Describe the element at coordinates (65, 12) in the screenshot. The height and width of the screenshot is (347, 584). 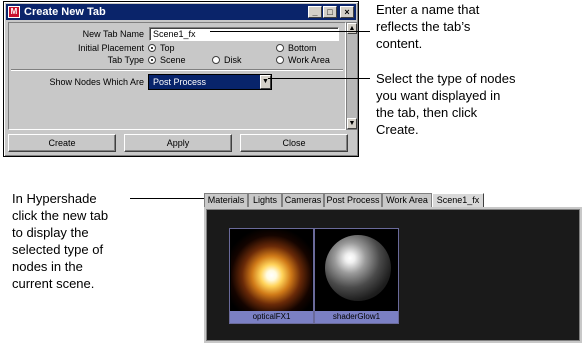
I see `dialog-title: Create New Tab` at that location.